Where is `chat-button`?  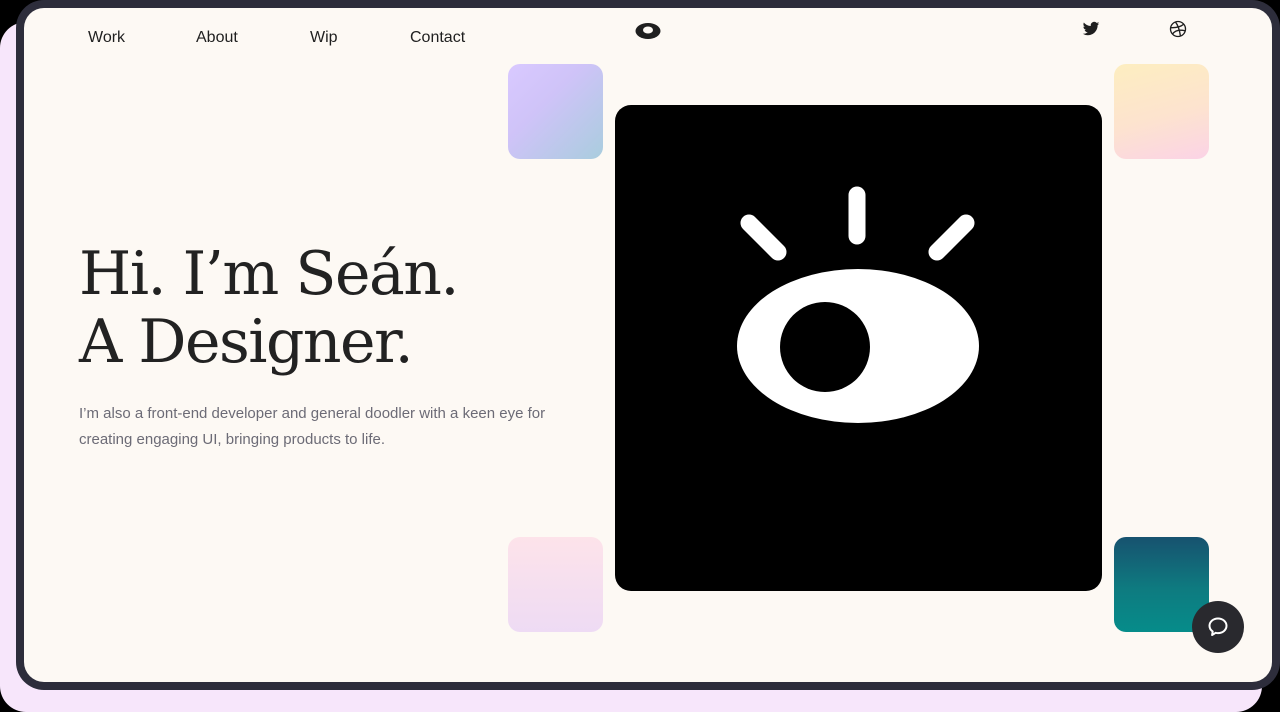
chat-button is located at coordinates (1218, 627).